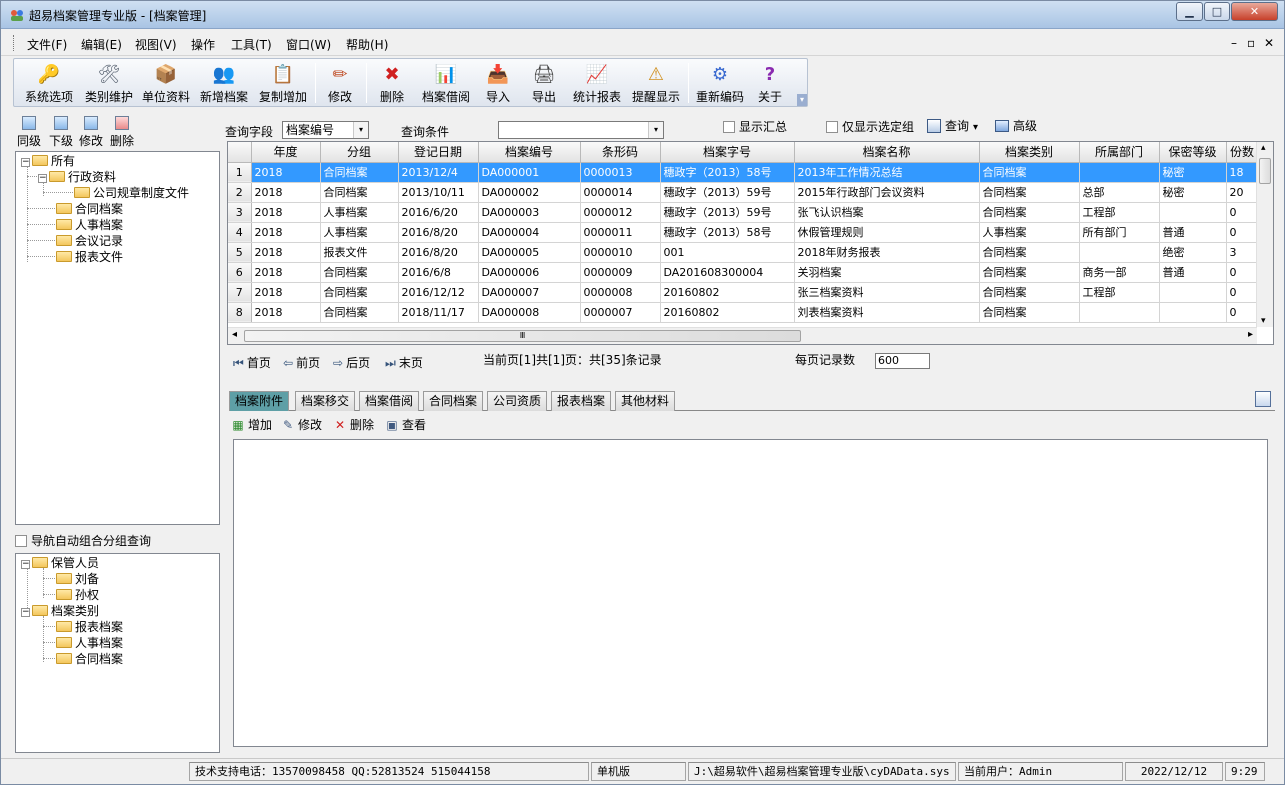 This screenshot has width=1285, height=785. What do you see at coordinates (620, 212) in the screenshot?
I see `table-cell: 0000012` at bounding box center [620, 212].